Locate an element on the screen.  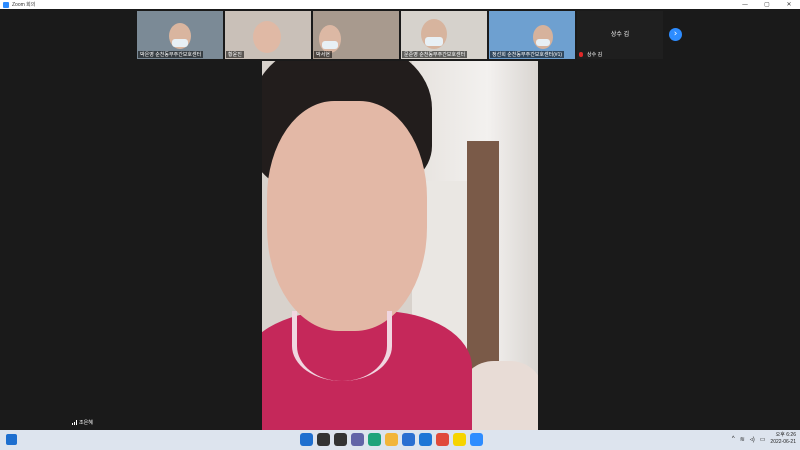
taskbar-apps is located at coordinates (391, 439).